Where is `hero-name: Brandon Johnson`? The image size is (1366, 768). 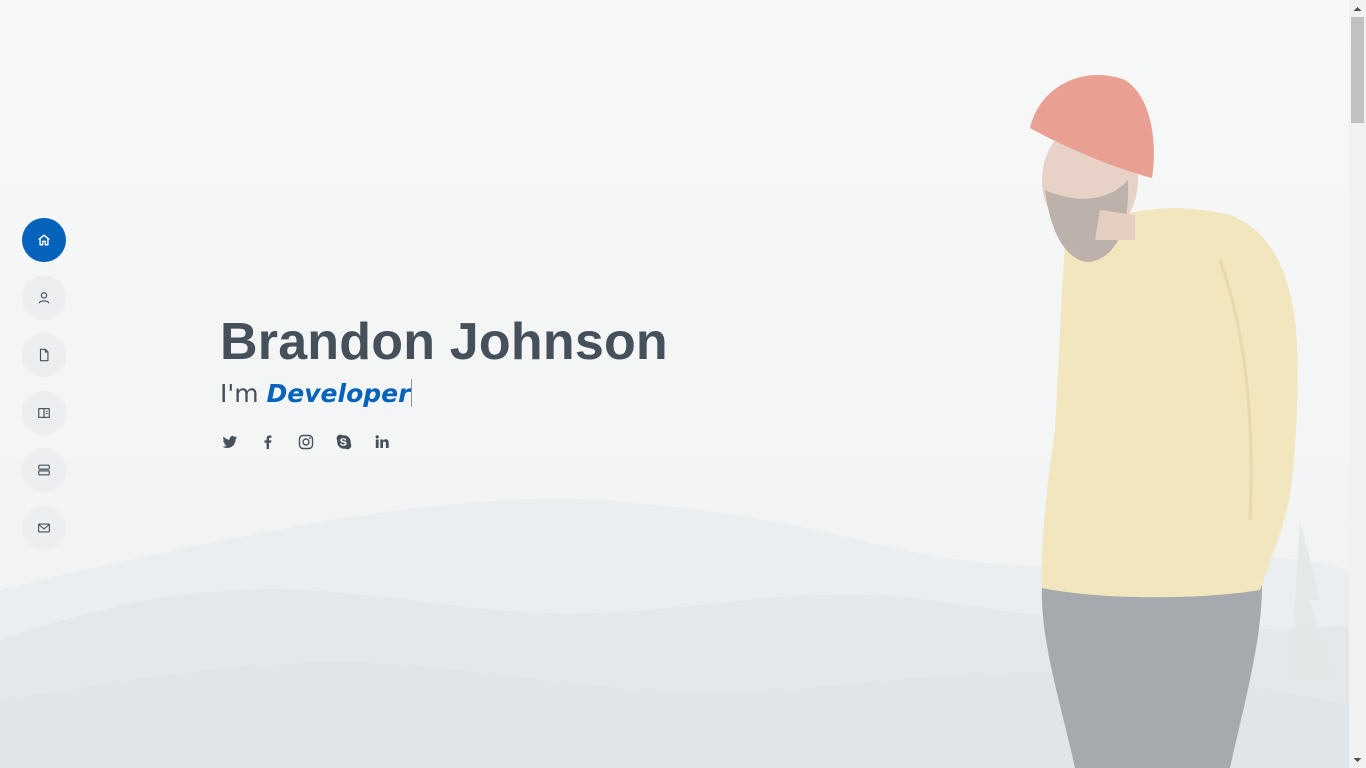
hero-name: Brandon Johnson is located at coordinates (444, 342).